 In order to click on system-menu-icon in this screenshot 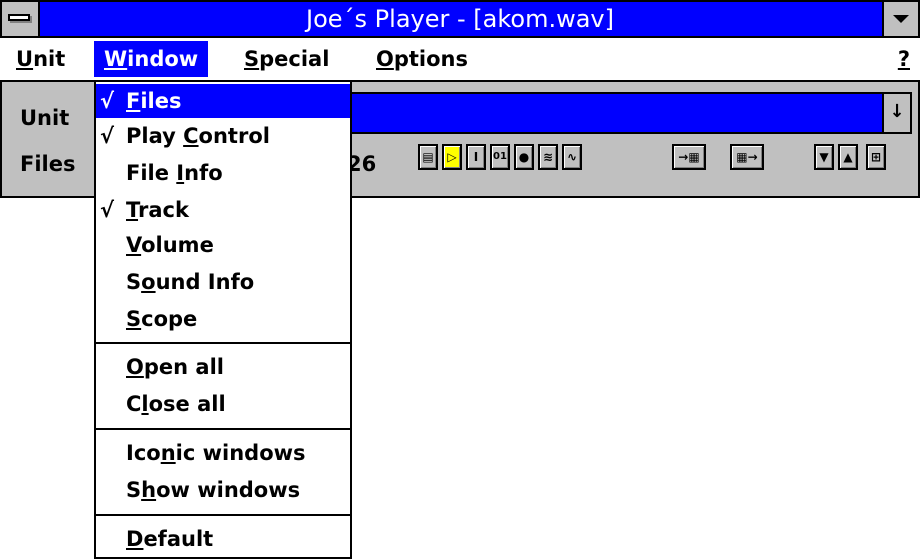, I will do `click(19, 17)`.